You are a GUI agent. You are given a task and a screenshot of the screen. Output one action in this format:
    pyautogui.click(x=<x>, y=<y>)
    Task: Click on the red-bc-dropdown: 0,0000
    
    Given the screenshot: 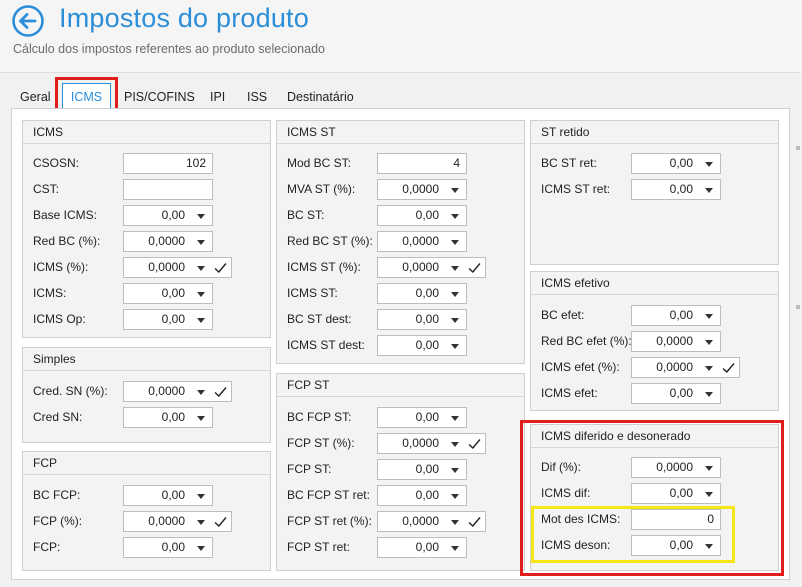 What is the action you would take?
    pyautogui.click(x=168, y=241)
    